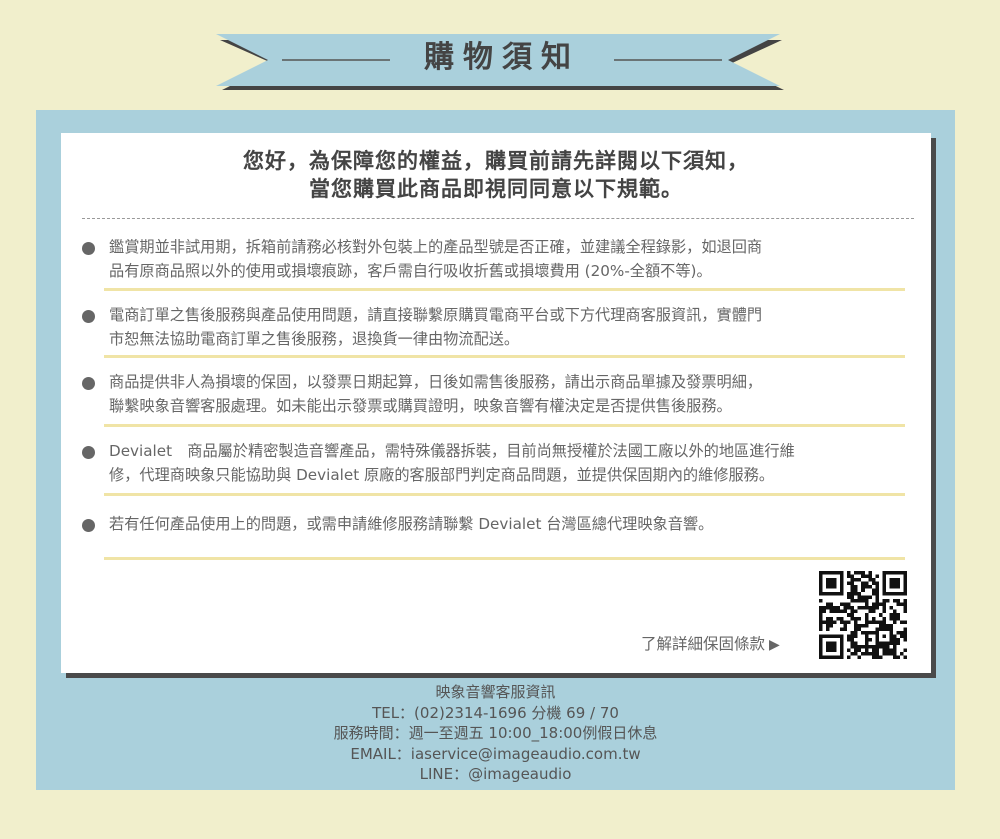 The image size is (1000, 839). What do you see at coordinates (703, 644) in the screenshot?
I see `warranty-terms-label: 了解詳細保固條款` at bounding box center [703, 644].